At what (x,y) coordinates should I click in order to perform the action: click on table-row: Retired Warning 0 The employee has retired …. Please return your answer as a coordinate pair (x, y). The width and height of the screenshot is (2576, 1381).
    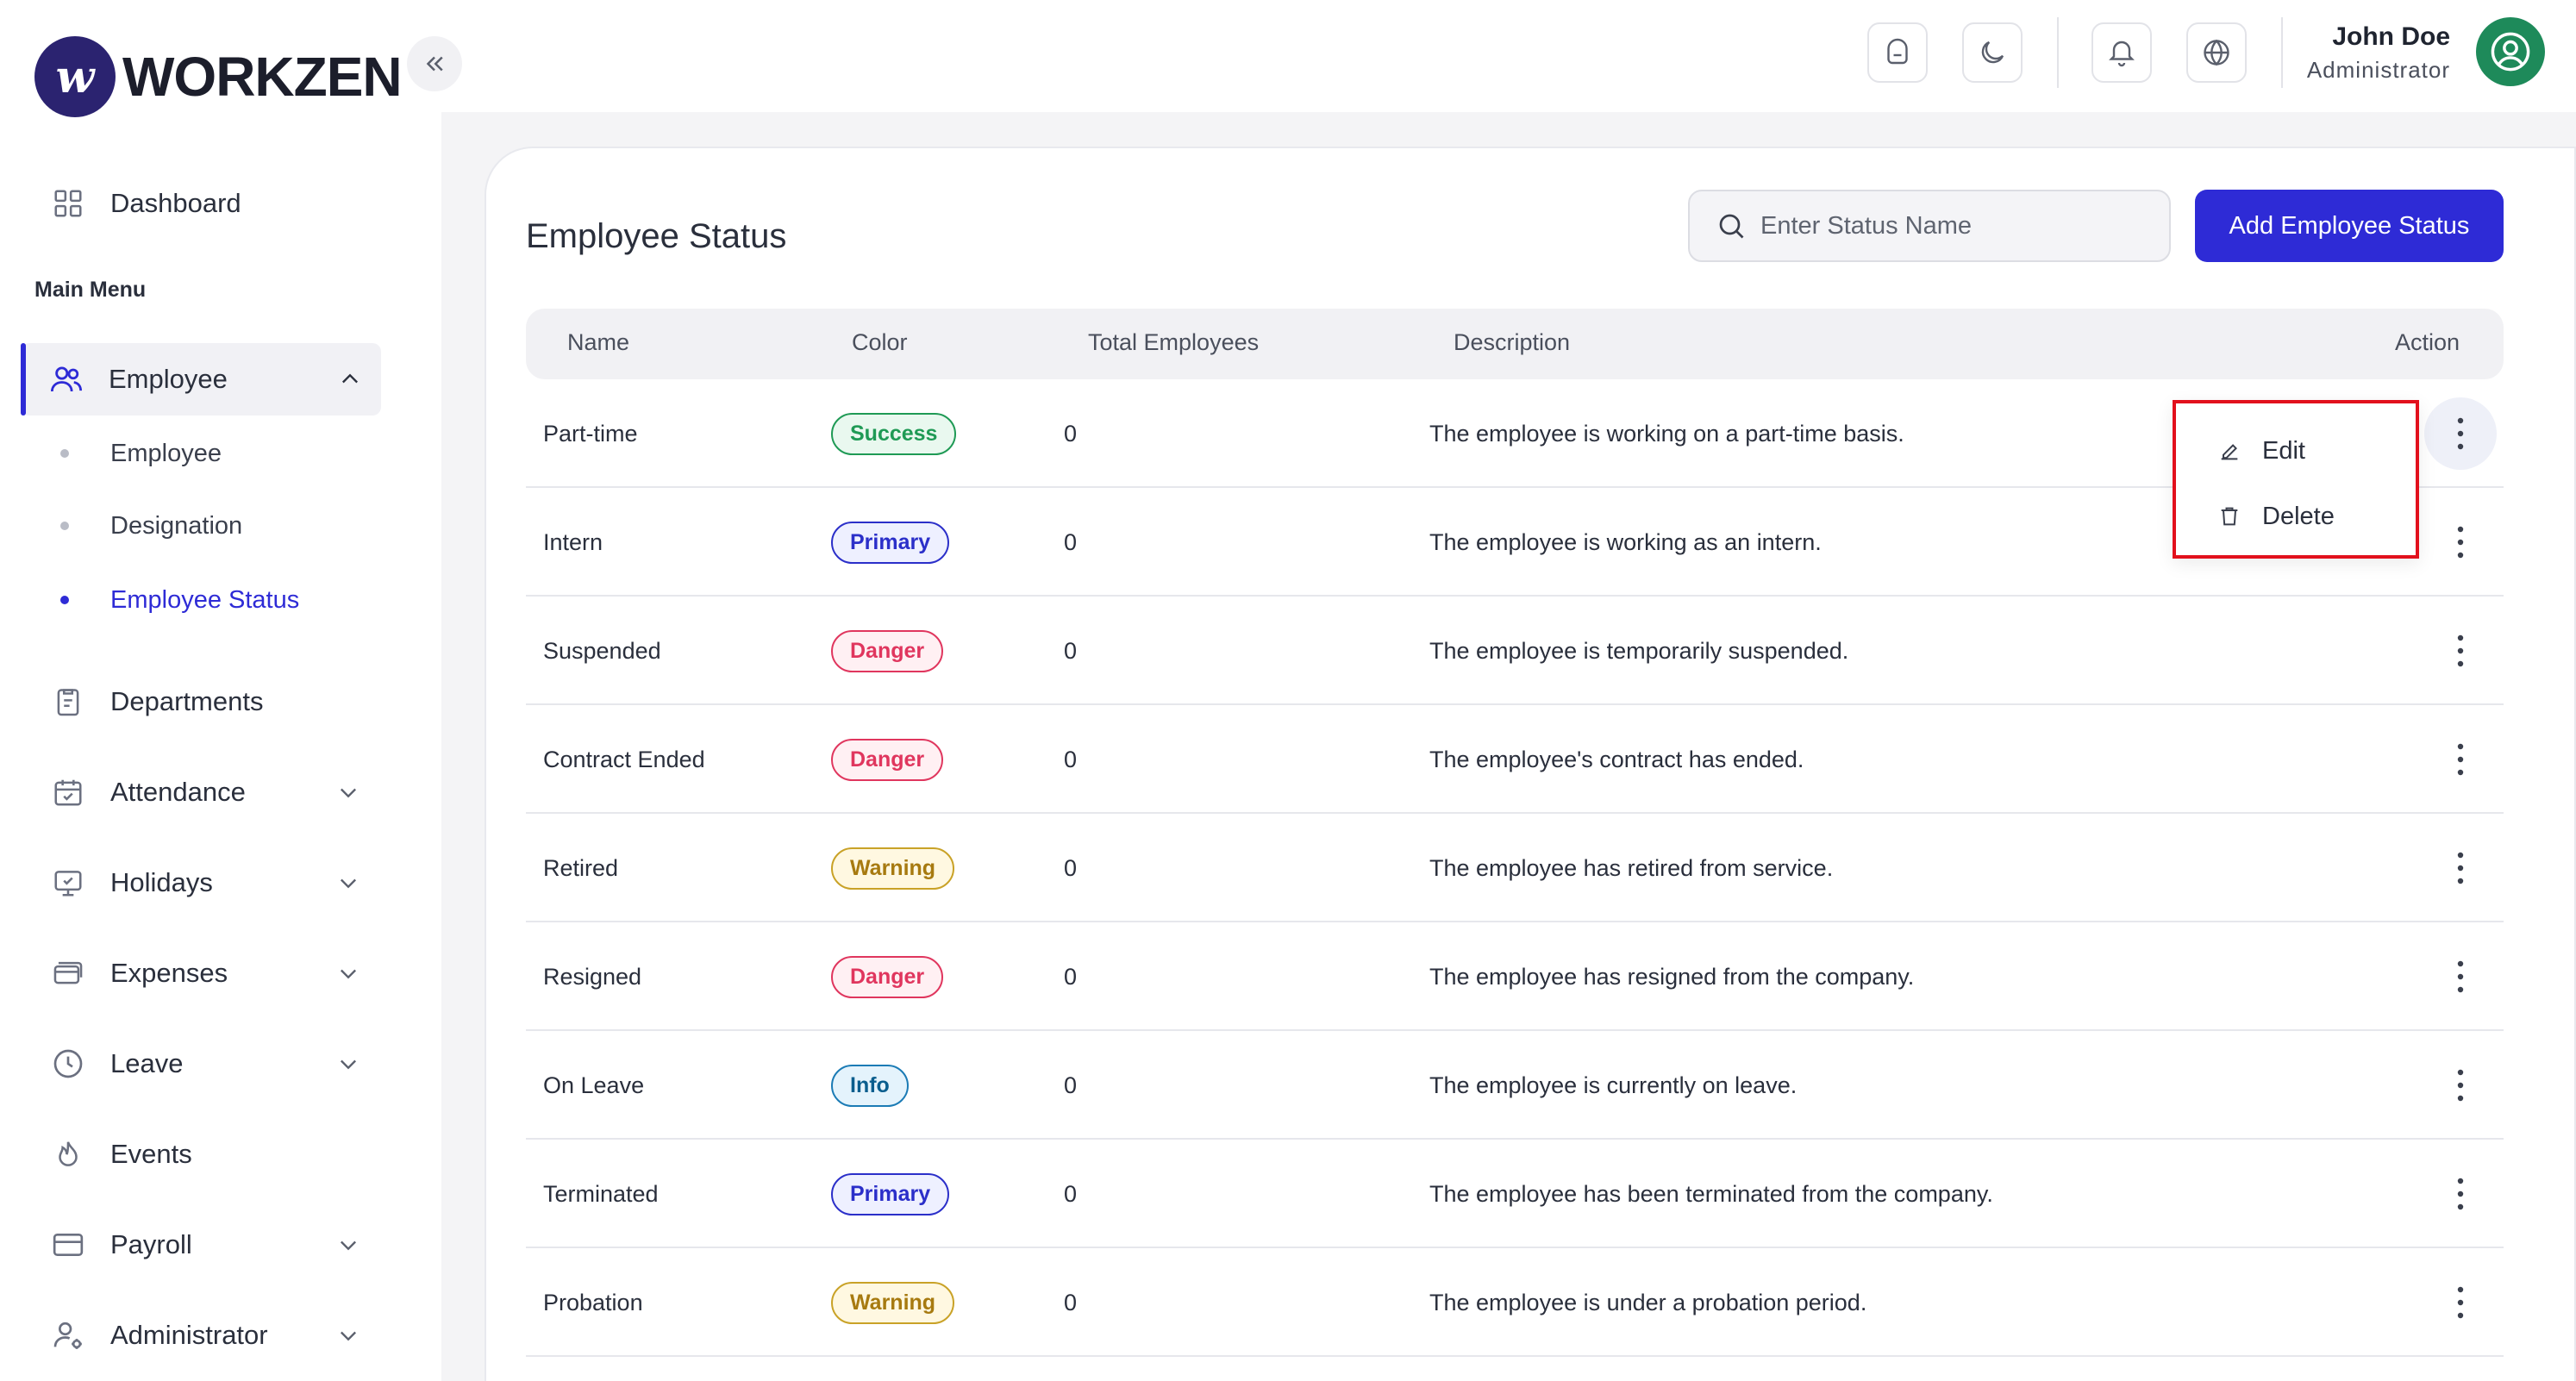
    Looking at the image, I should click on (1515, 868).